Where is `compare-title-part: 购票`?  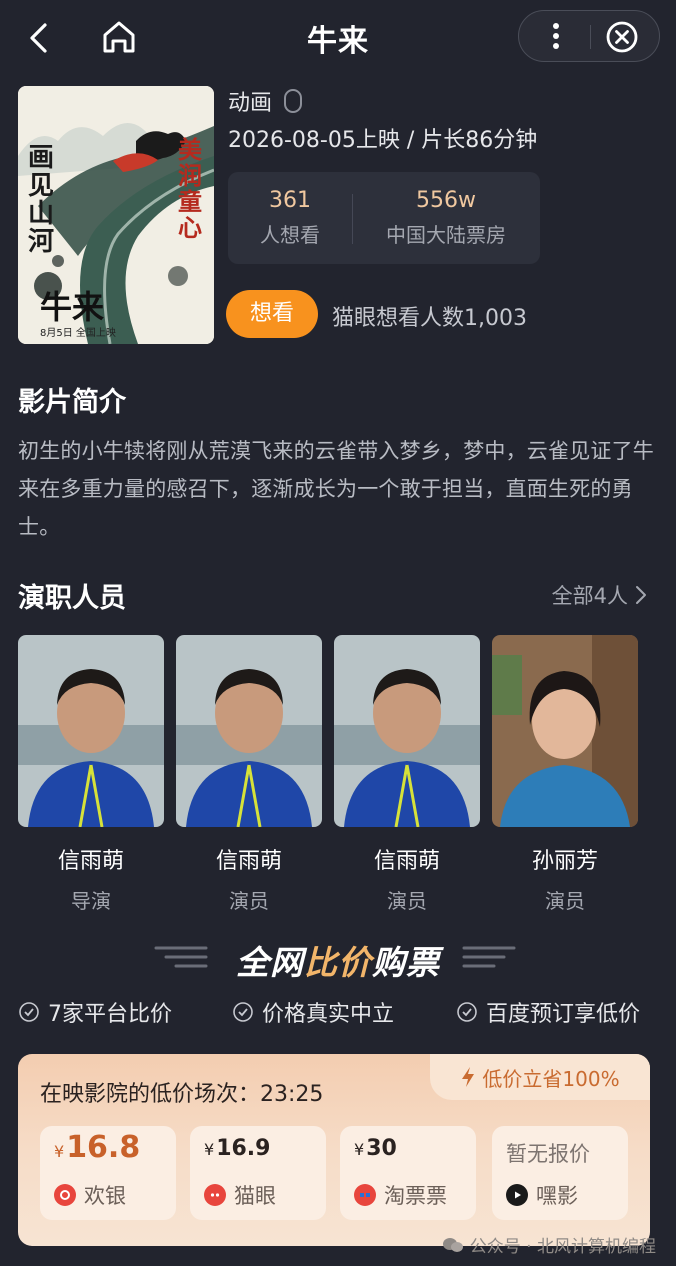
compare-title-part: 购票 is located at coordinates (406, 962).